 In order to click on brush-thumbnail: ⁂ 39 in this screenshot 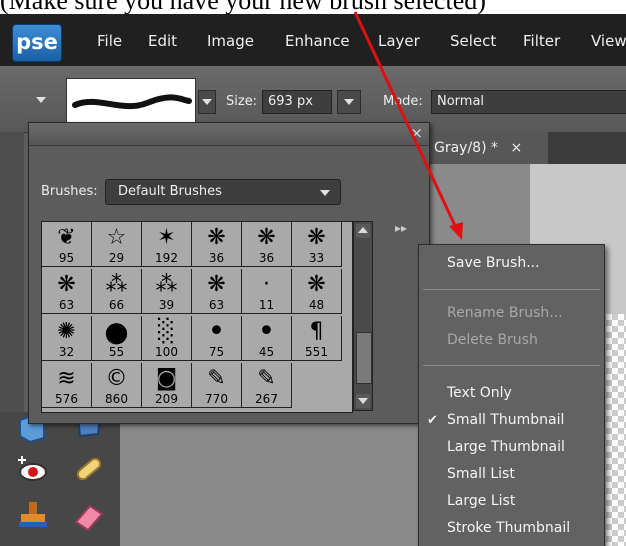, I will do `click(167, 291)`.